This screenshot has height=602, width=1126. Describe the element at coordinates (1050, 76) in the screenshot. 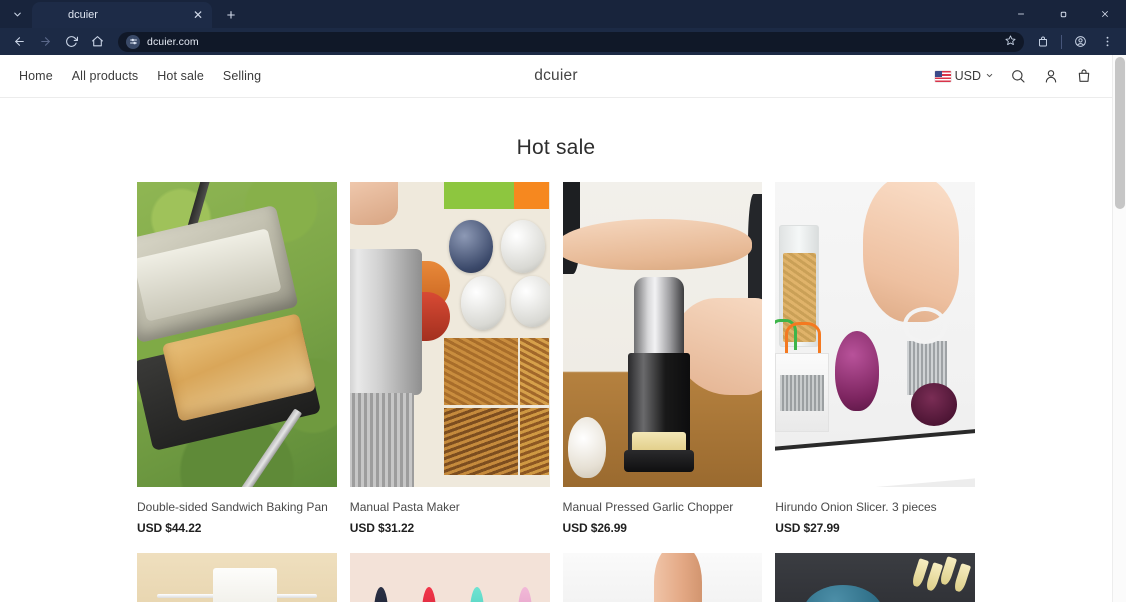

I see `account-icon` at that location.